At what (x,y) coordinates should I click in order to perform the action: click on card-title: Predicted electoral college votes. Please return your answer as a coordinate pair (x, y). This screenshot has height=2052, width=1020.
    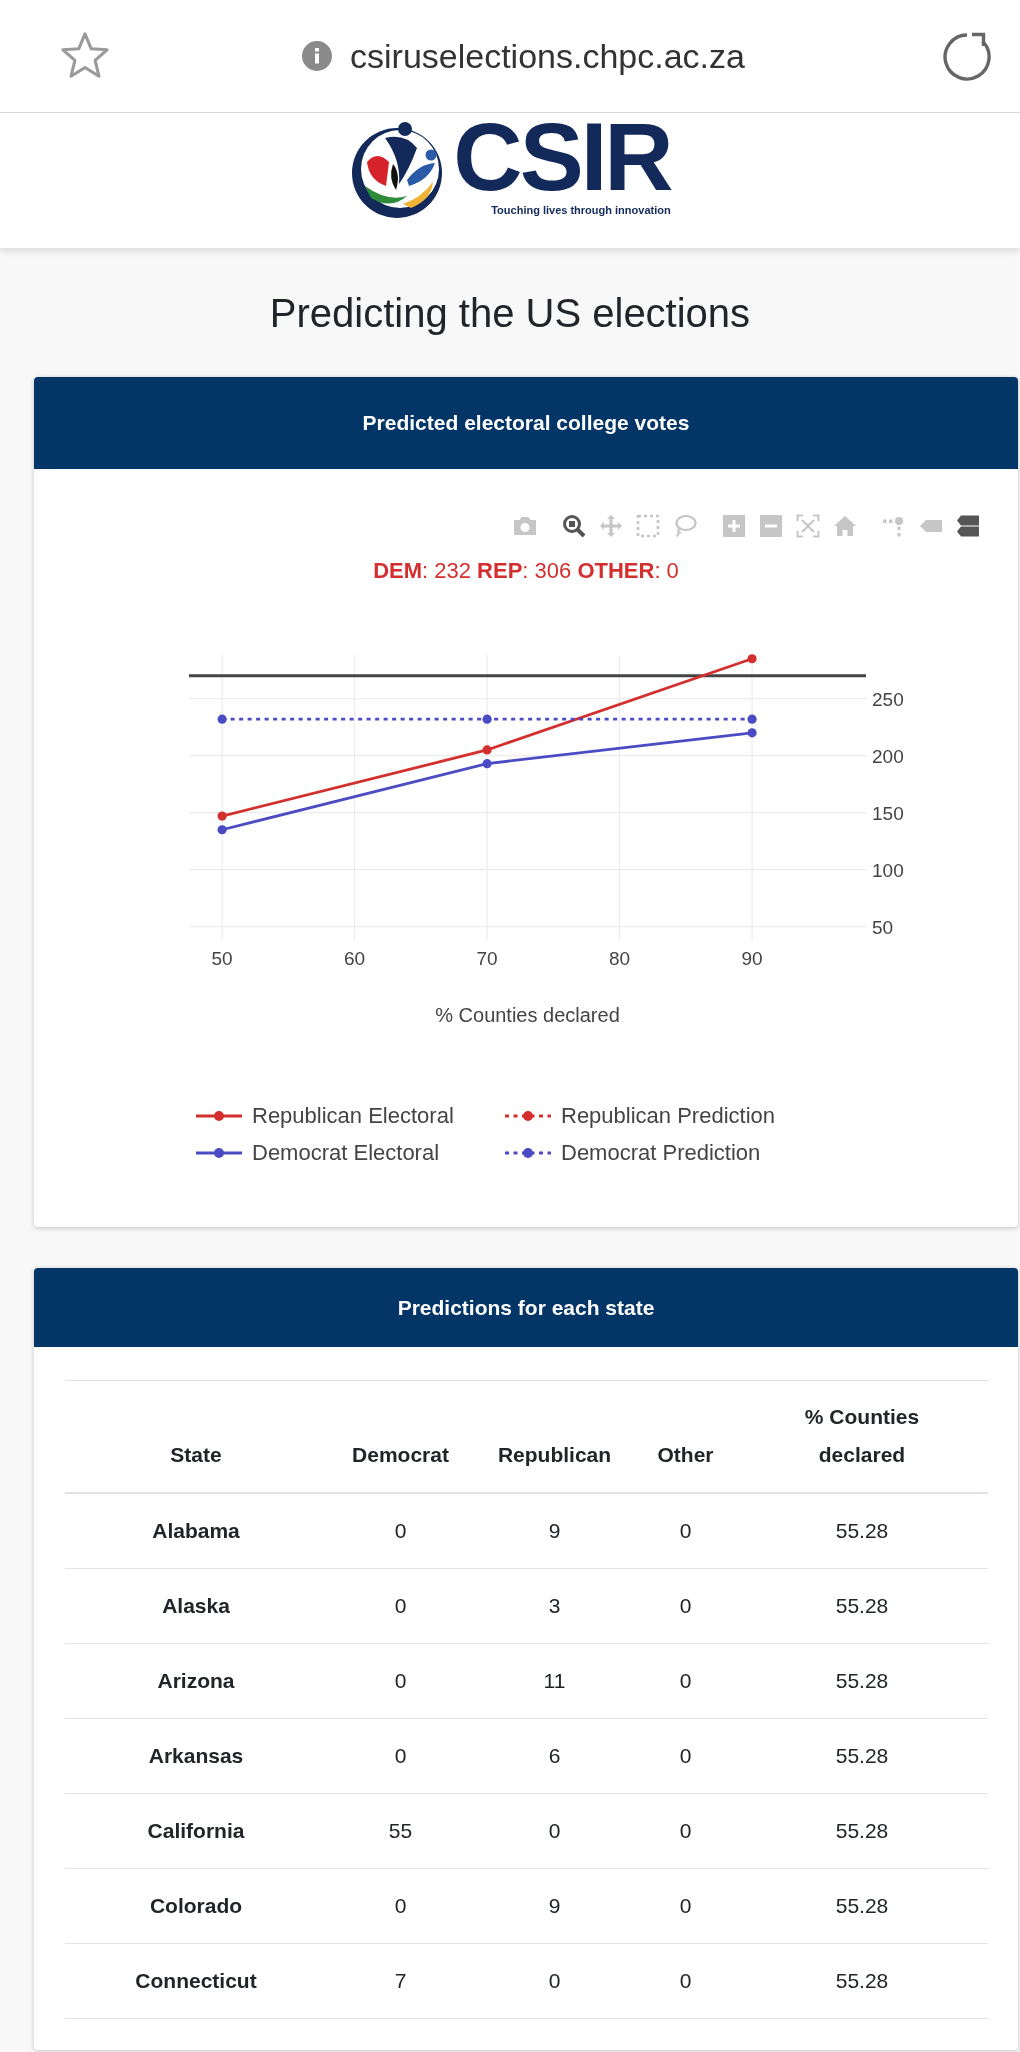
    Looking at the image, I should click on (526, 423).